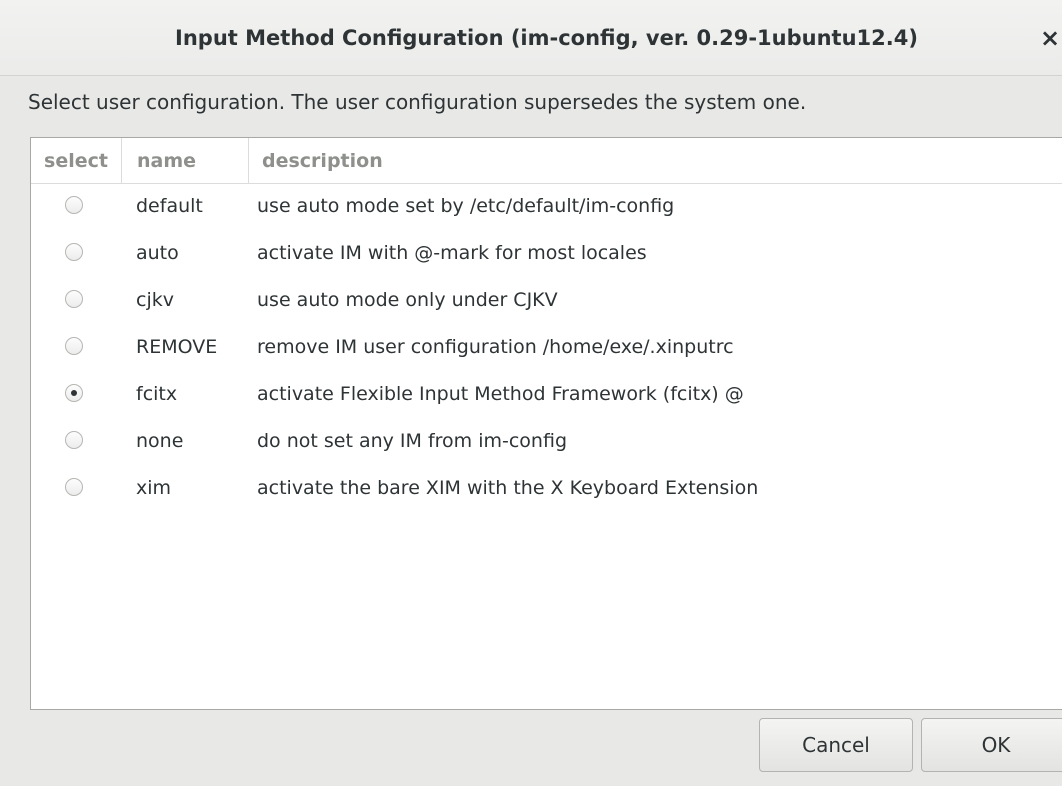 The width and height of the screenshot is (1062, 786). Describe the element at coordinates (155, 300) in the screenshot. I see `config-name: cjkv` at that location.